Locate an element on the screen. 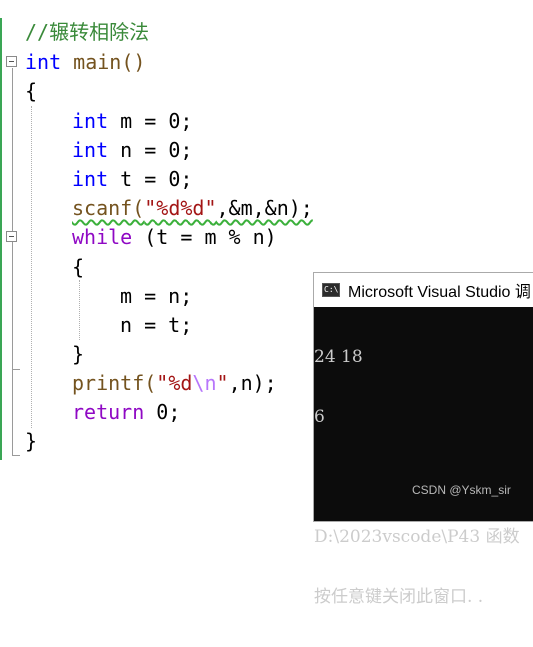 This screenshot has height=647, width=533. return-value: 0; is located at coordinates (162, 412).